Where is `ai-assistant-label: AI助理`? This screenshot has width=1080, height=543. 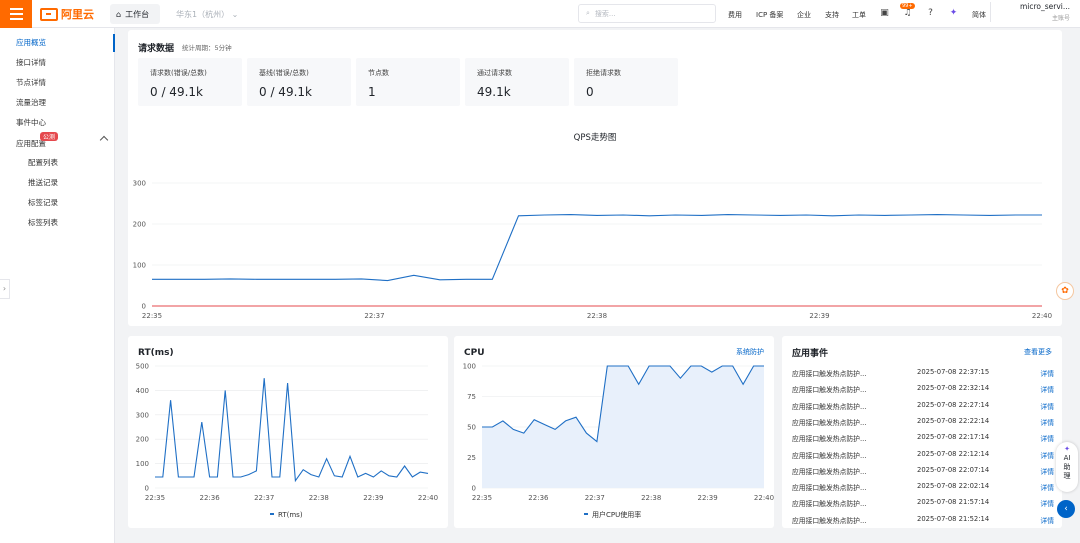 ai-assistant-label: AI助理 is located at coordinates (1067, 467).